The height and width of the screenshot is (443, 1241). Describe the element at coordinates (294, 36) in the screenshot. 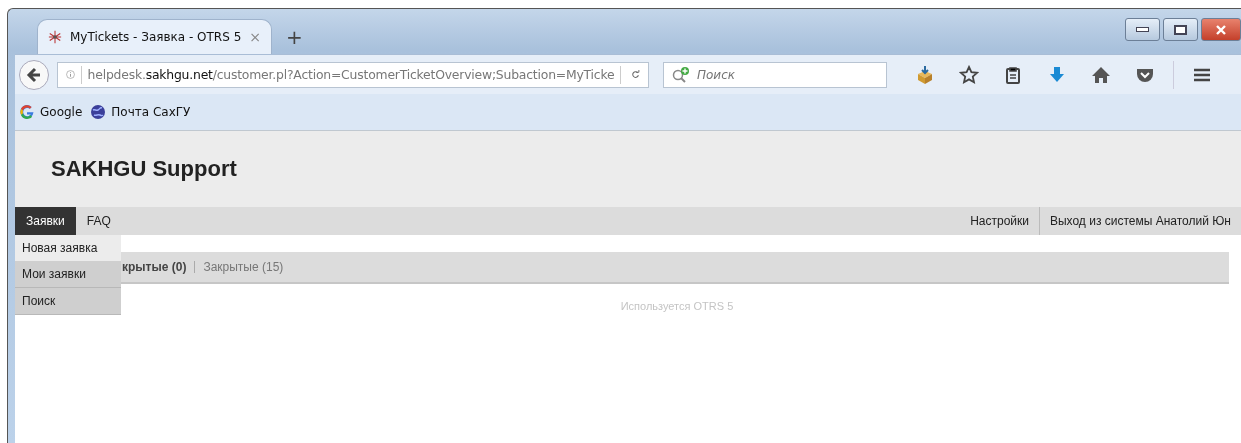

I see `new-tab-button: +` at that location.